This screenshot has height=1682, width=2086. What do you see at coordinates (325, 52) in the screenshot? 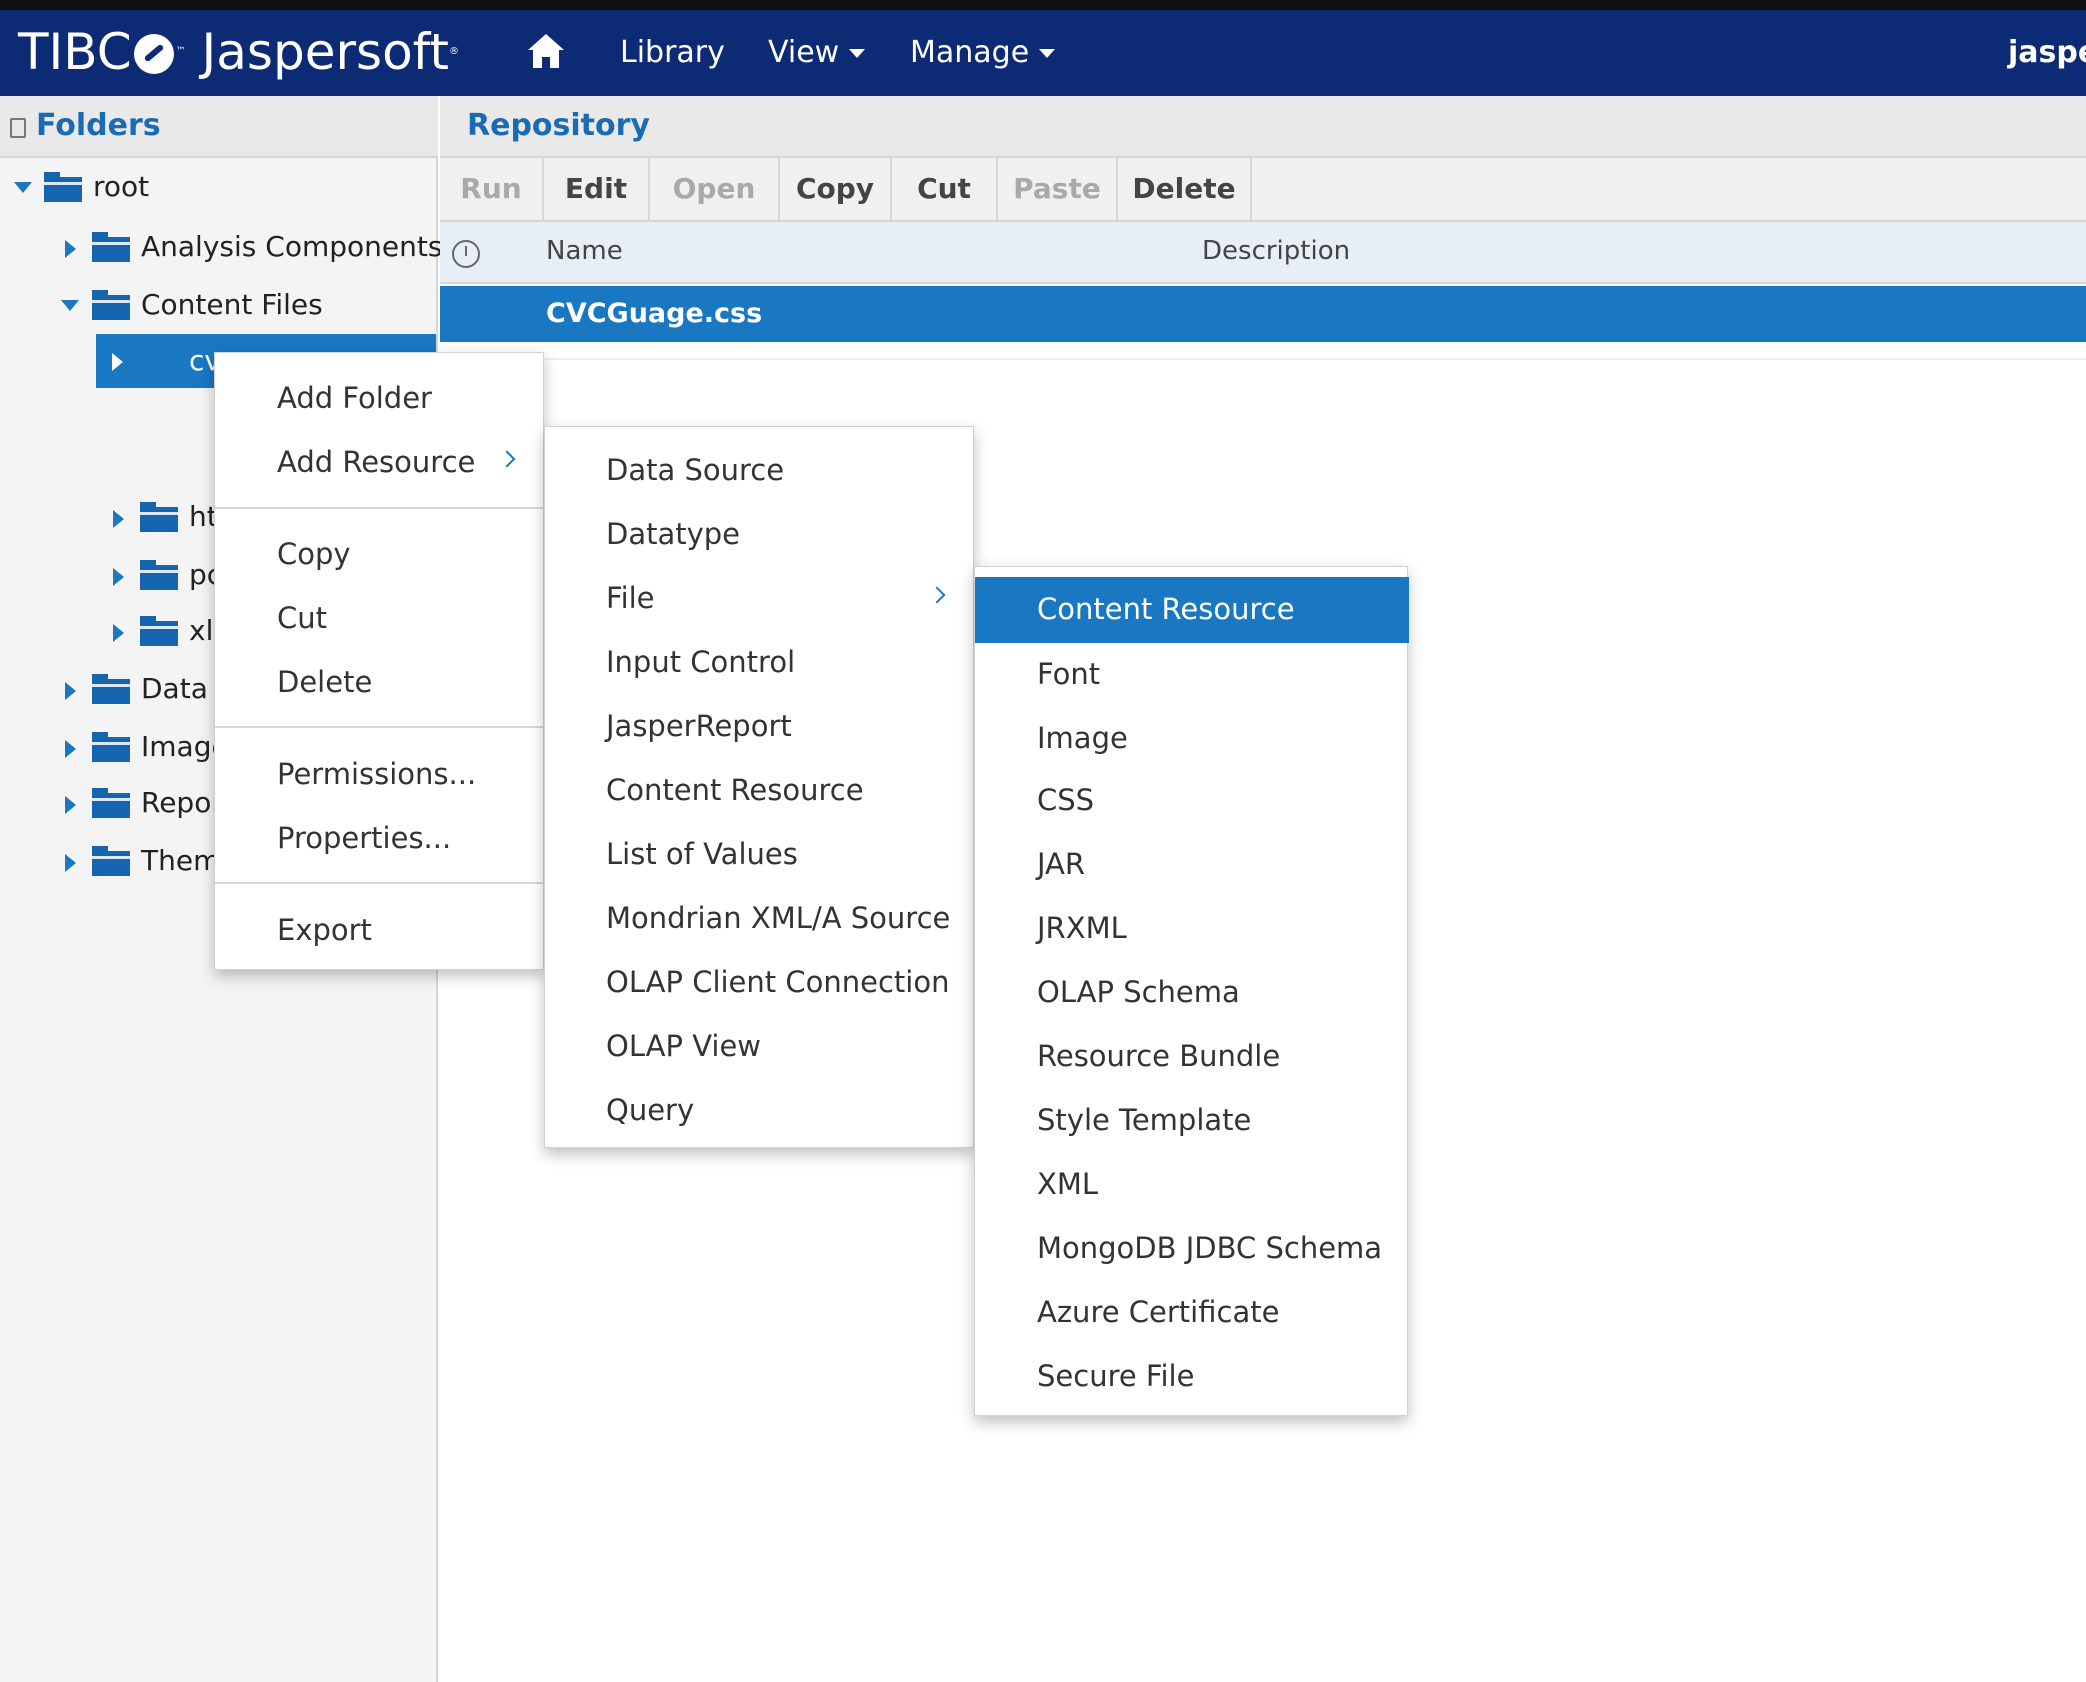
I see `logo-text-jaspersoft: Jaspersoft` at bounding box center [325, 52].